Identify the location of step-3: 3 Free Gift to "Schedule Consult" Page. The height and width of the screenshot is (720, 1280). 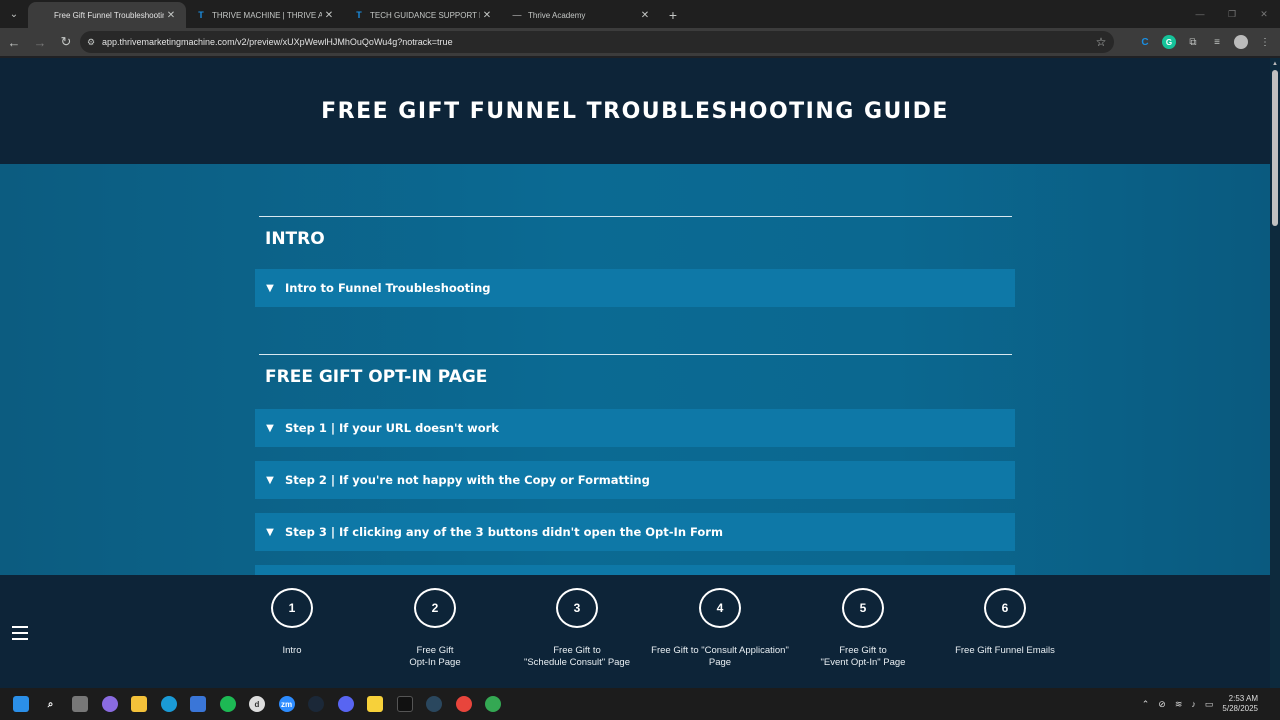
(577, 628).